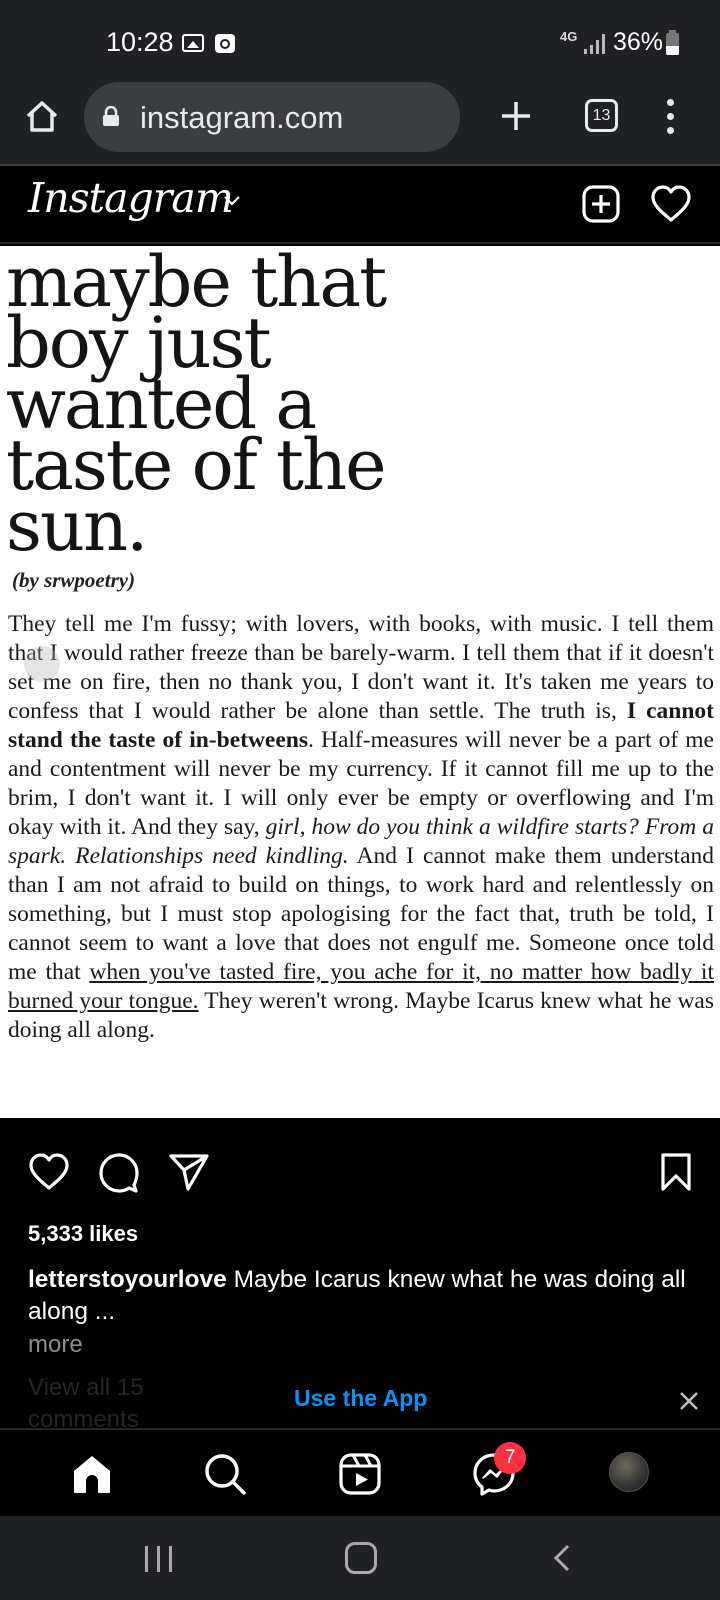  What do you see at coordinates (516, 116) in the screenshot?
I see `new-tab-icon` at bounding box center [516, 116].